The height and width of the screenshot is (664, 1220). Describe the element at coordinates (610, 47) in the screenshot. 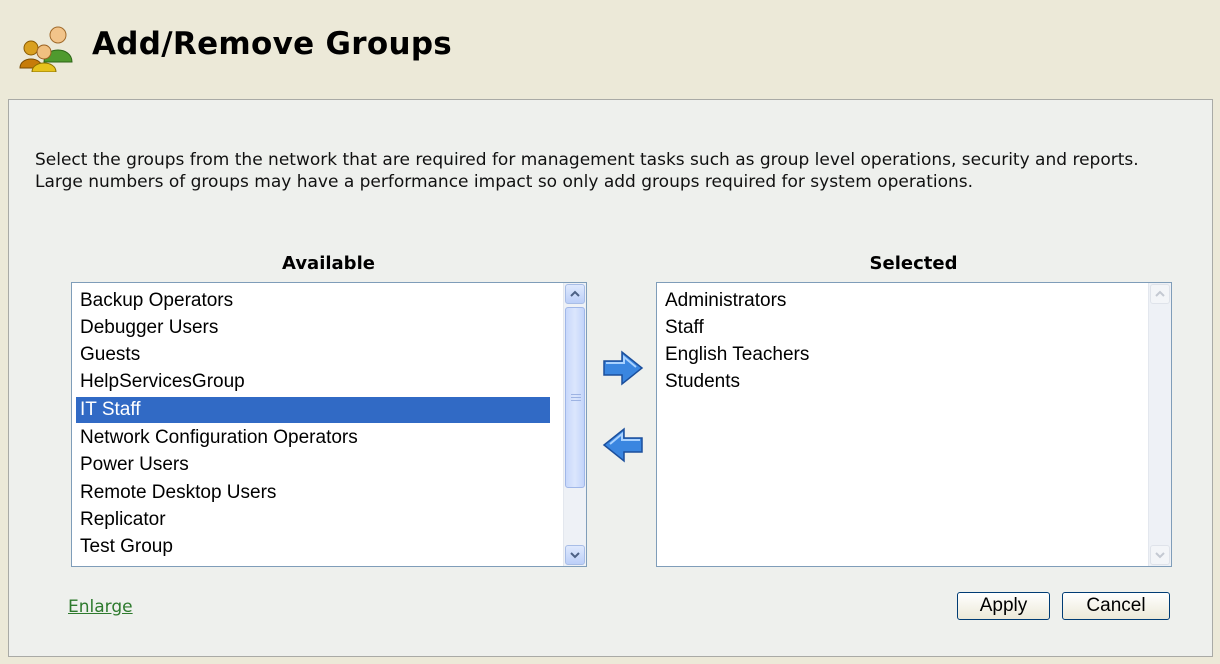

I see `header: Add/Remove Groups` at that location.